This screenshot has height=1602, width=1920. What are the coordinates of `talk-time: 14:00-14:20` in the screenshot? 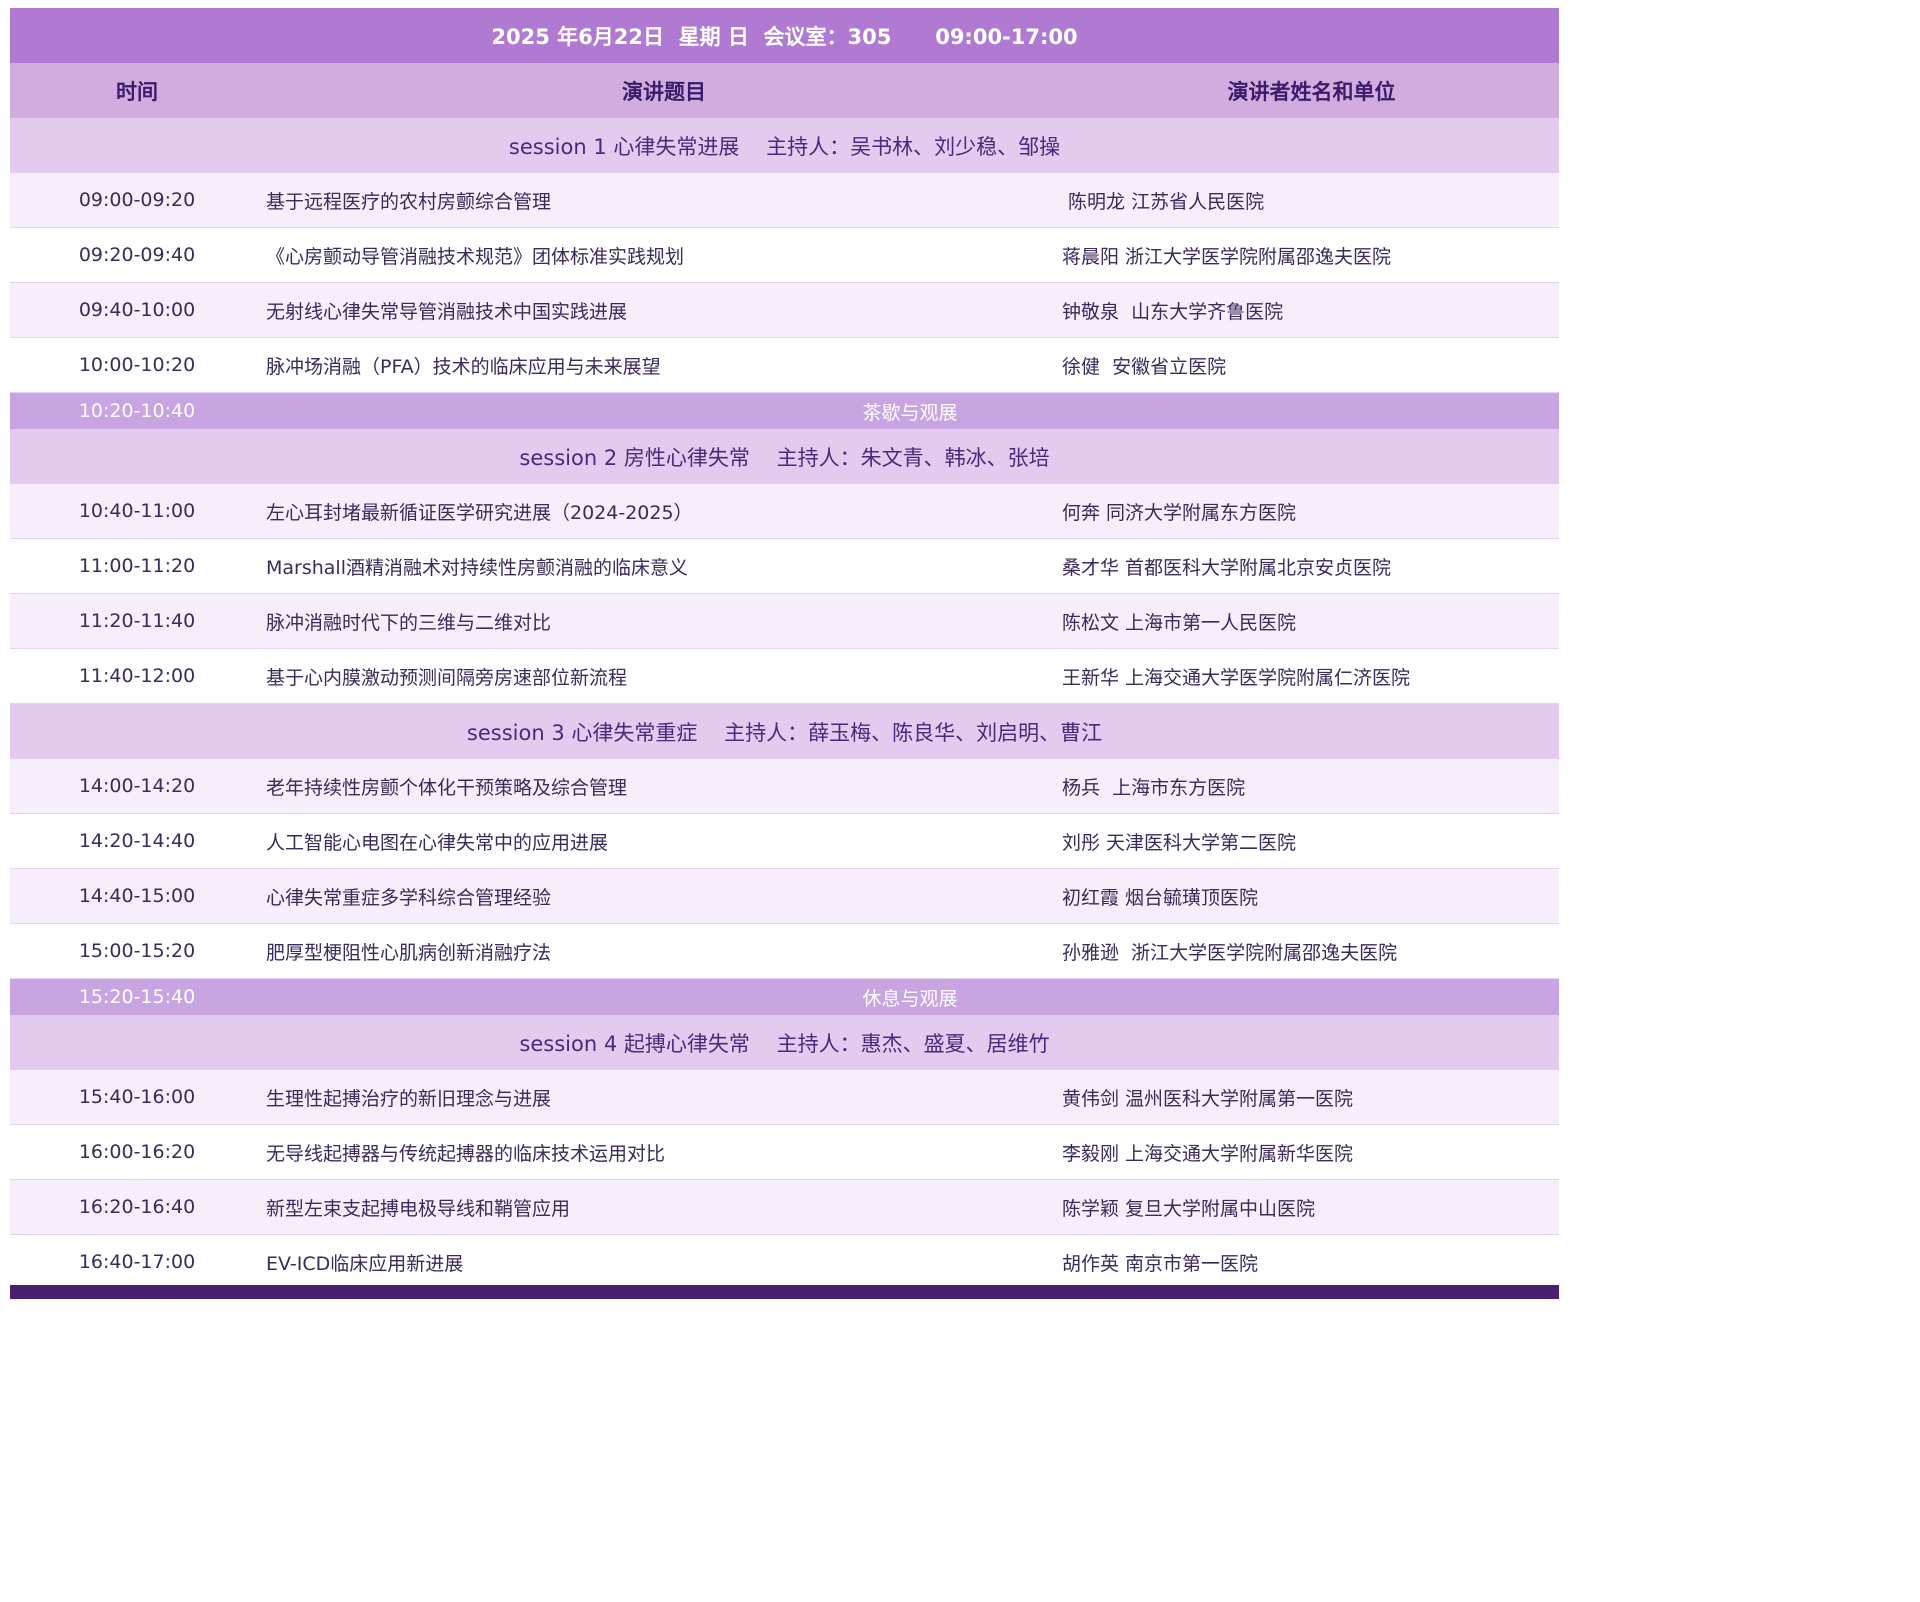 It's located at (137, 786).